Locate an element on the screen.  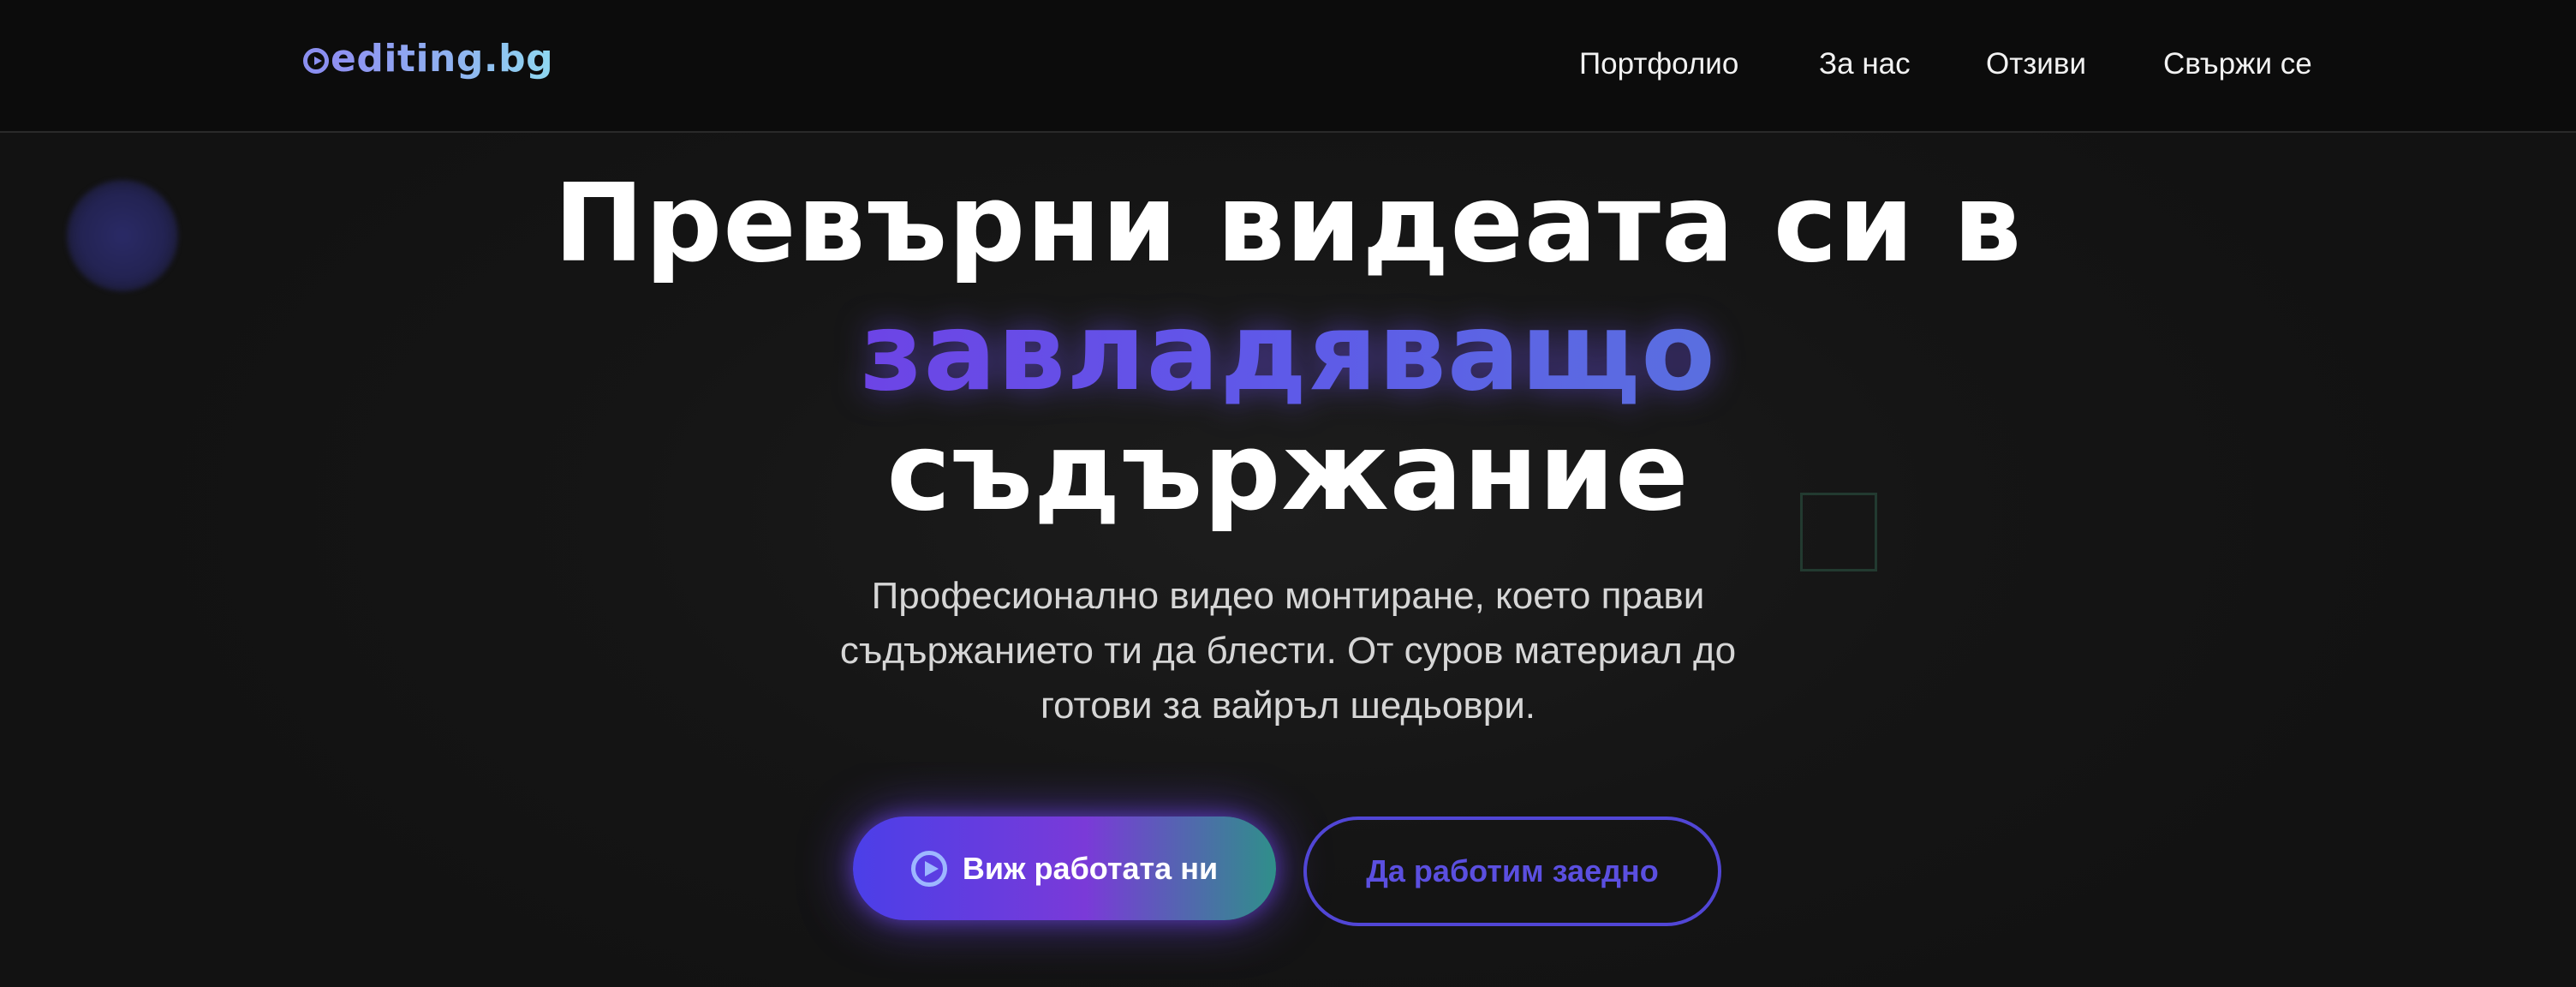
hero-subtitle-line3: готови за вайръл шедьоври. is located at coordinates (1288, 706).